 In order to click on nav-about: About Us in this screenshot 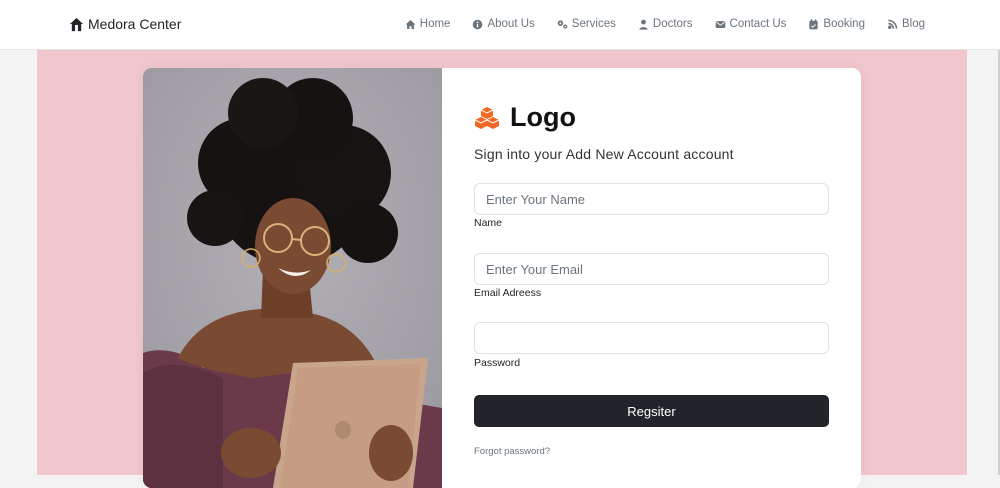, I will do `click(503, 24)`.